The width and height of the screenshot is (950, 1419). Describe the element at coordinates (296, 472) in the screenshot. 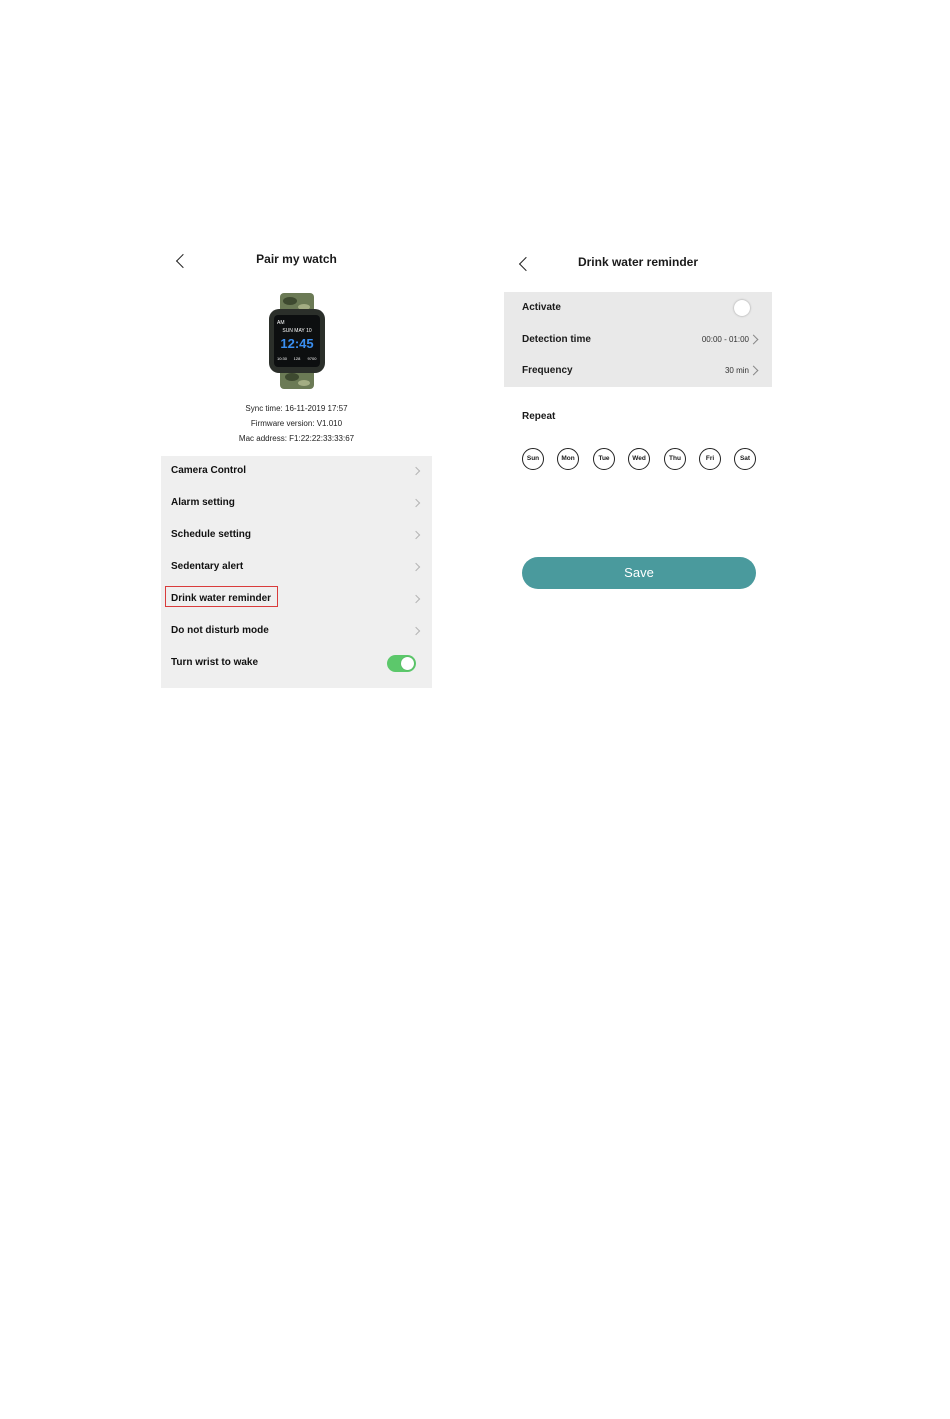

I see `menu-item-camera-control: Camera Control` at that location.